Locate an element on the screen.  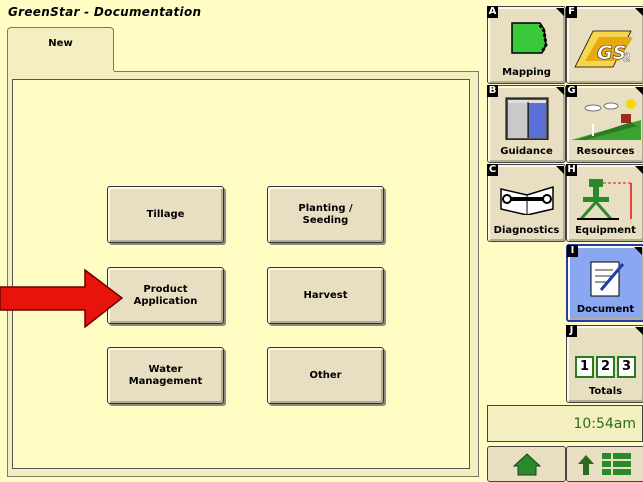
field-map-icon is located at coordinates (526, 37).